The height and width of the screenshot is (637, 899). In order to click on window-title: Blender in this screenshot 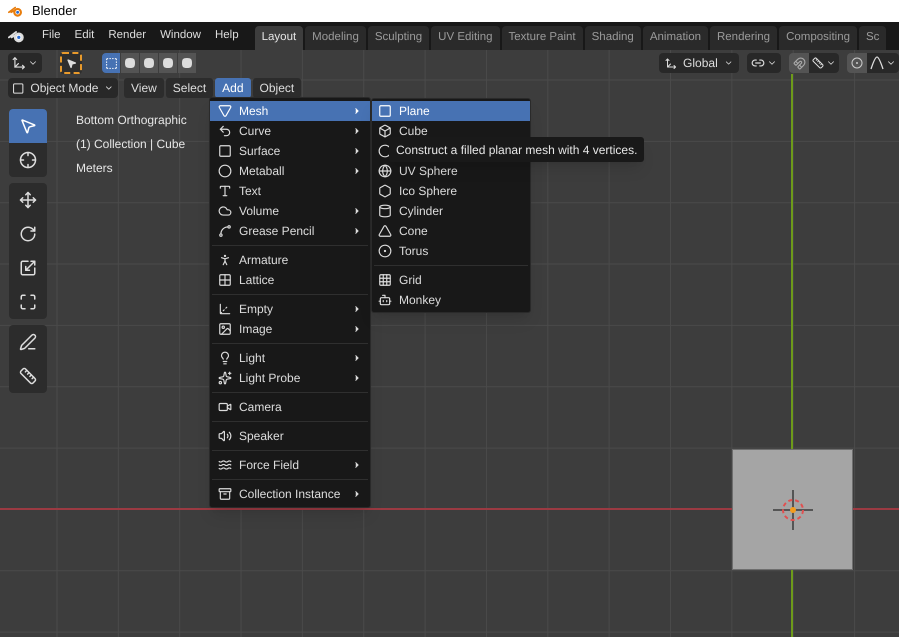, I will do `click(54, 11)`.